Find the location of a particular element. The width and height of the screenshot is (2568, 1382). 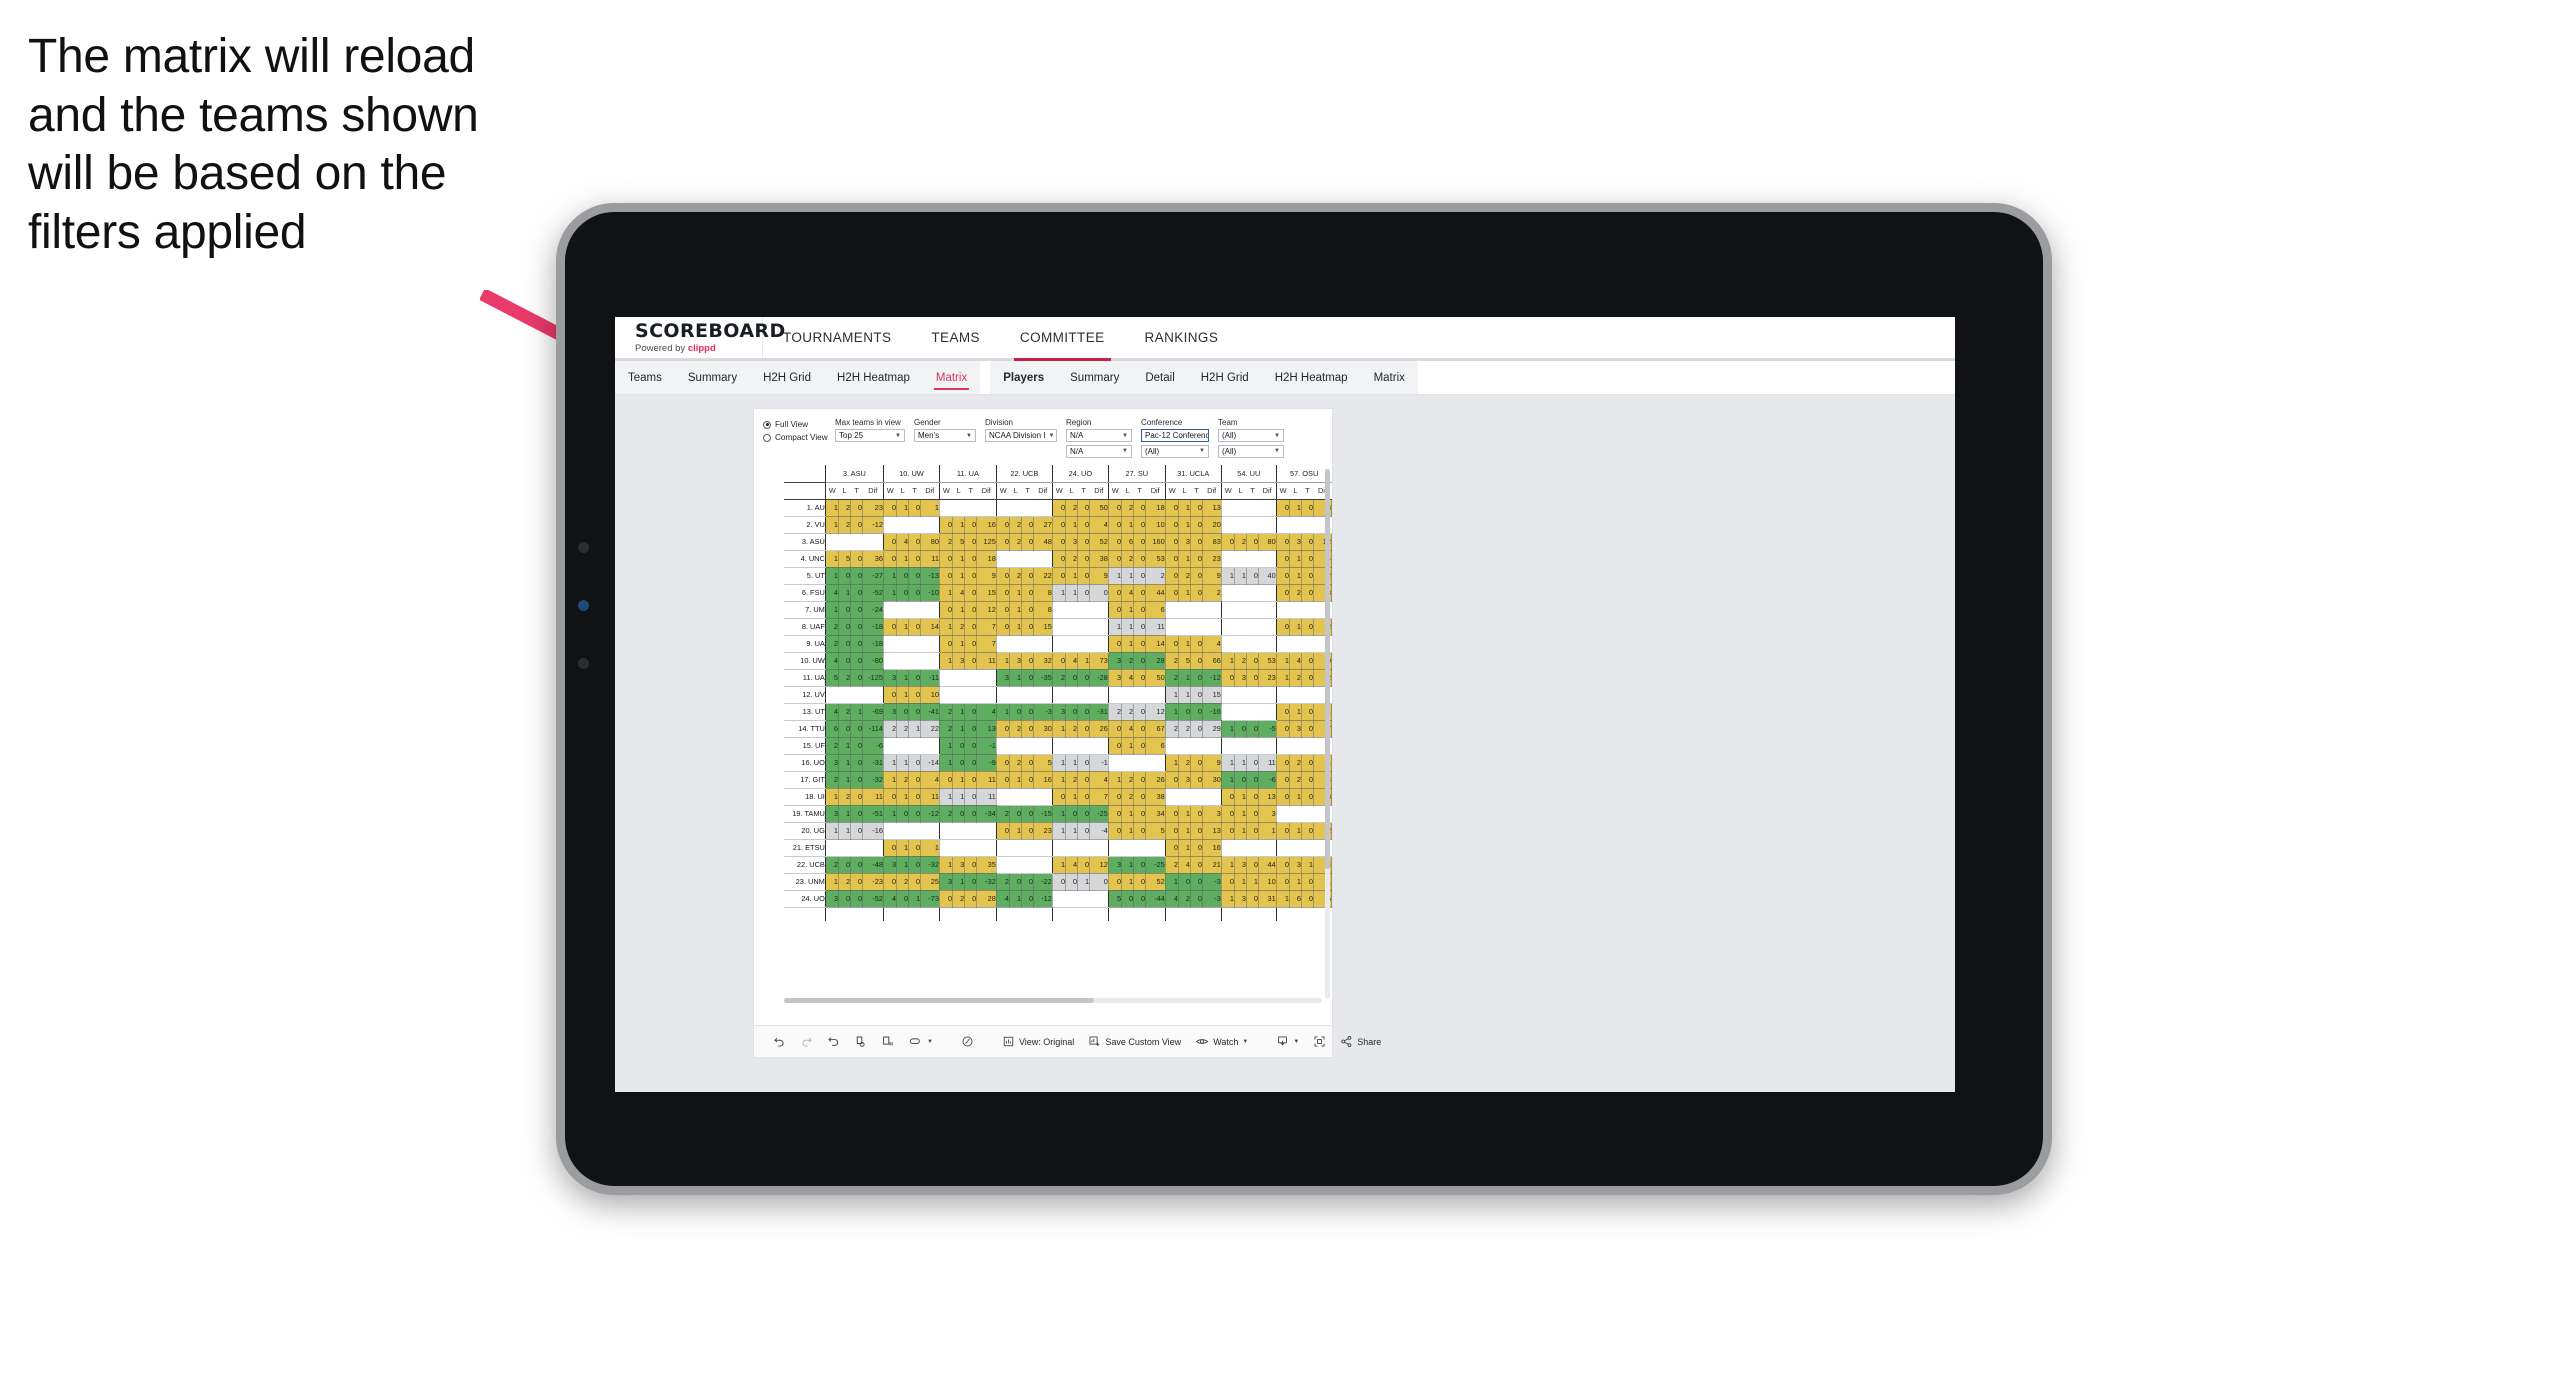

fit-button: ▼ is located at coordinates (920, 1041).